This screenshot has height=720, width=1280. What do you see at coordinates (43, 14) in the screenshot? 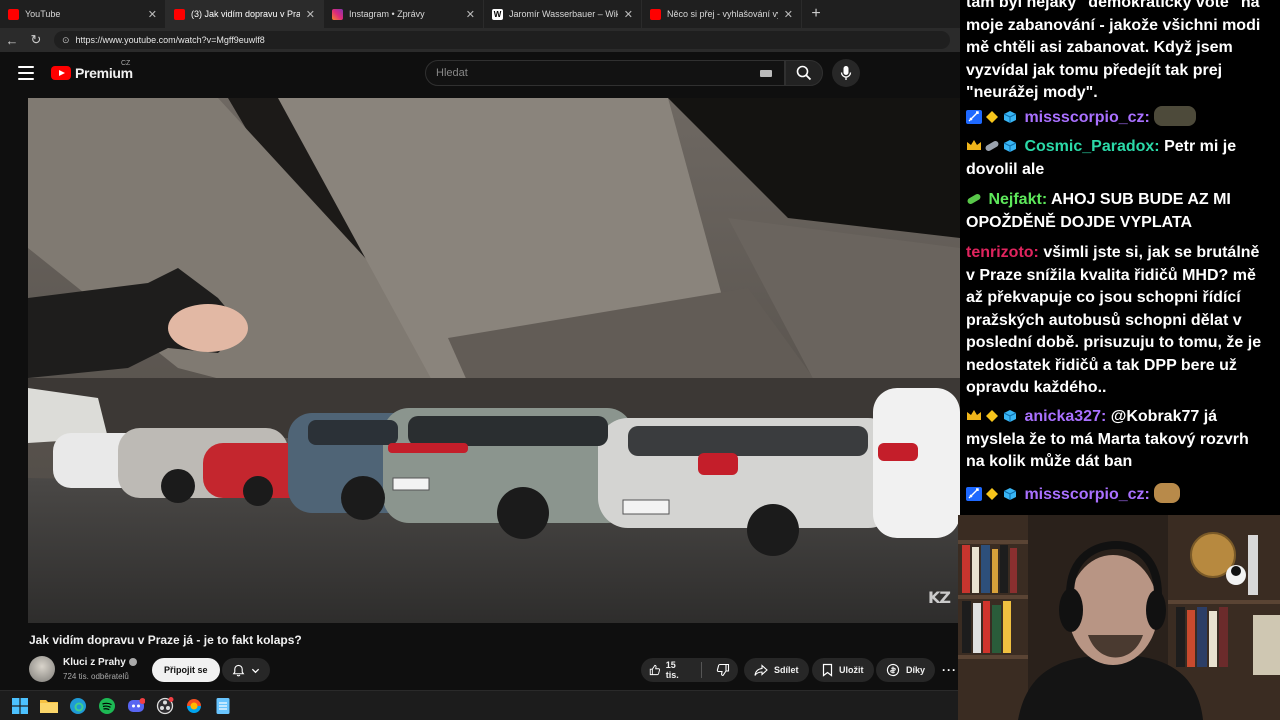
I see `tab-title: YouTube` at bounding box center [43, 14].